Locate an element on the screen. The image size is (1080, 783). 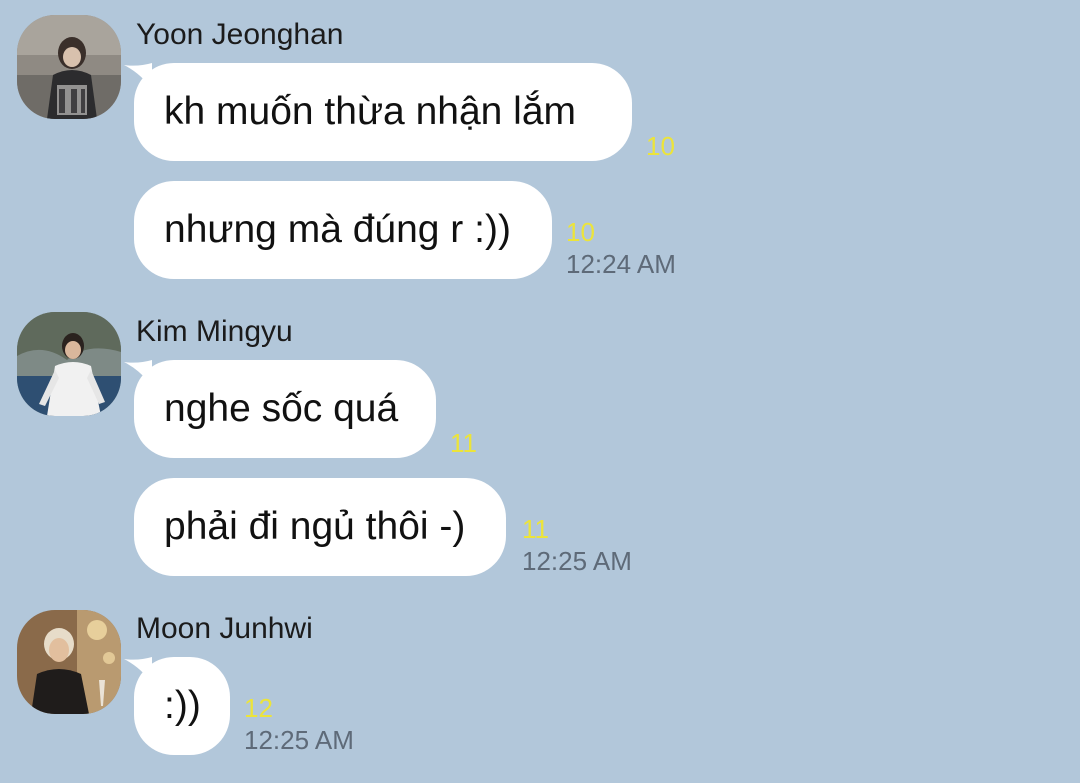
message-text: nhưng mà đúng r :)) is located at coordinates (337, 229).